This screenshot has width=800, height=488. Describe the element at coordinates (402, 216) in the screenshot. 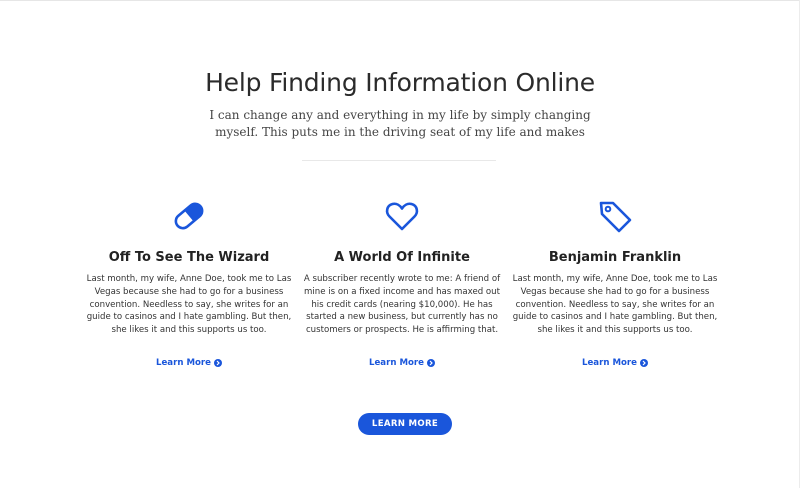

I see `heart-icon` at that location.